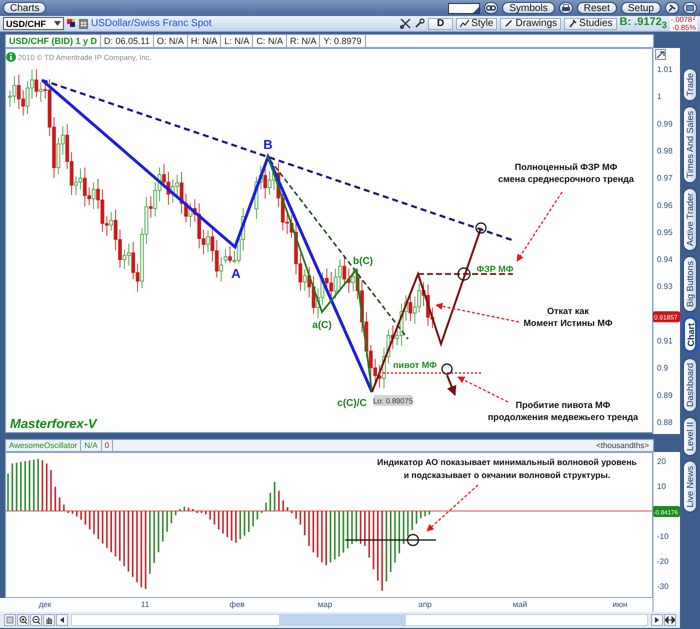  What do you see at coordinates (343, 41) in the screenshot?
I see `info-cell: Y: 0.8979` at bounding box center [343, 41].